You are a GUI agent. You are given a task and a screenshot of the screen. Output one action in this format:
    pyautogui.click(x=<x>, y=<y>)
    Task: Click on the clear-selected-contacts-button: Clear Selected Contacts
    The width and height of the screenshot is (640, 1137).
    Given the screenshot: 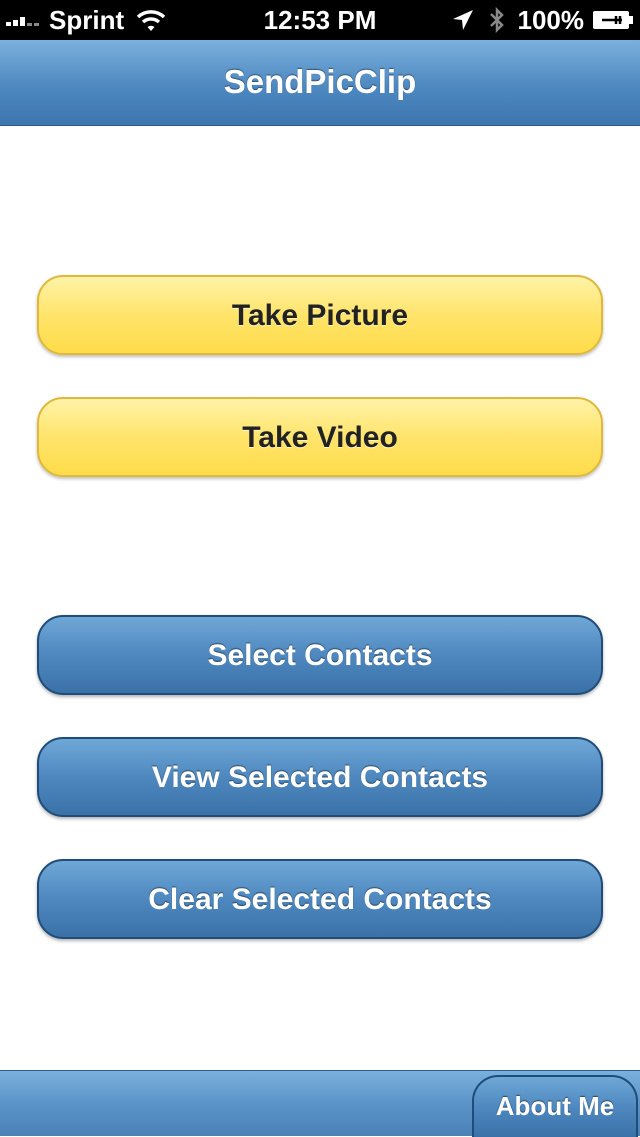 What is the action you would take?
    pyautogui.click(x=320, y=899)
    